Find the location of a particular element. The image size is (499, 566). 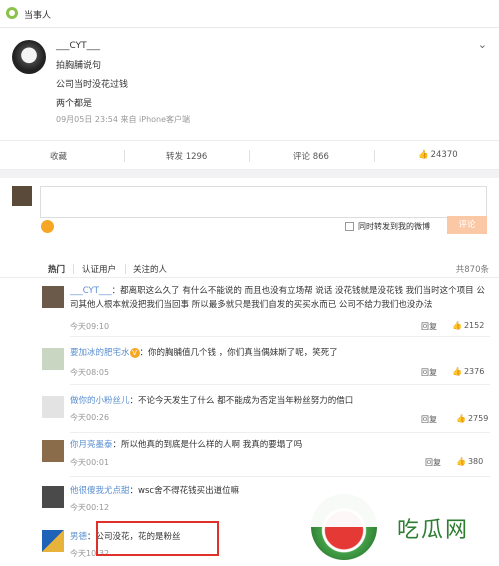

collect-button: 收藏 is located at coordinates (58, 156).